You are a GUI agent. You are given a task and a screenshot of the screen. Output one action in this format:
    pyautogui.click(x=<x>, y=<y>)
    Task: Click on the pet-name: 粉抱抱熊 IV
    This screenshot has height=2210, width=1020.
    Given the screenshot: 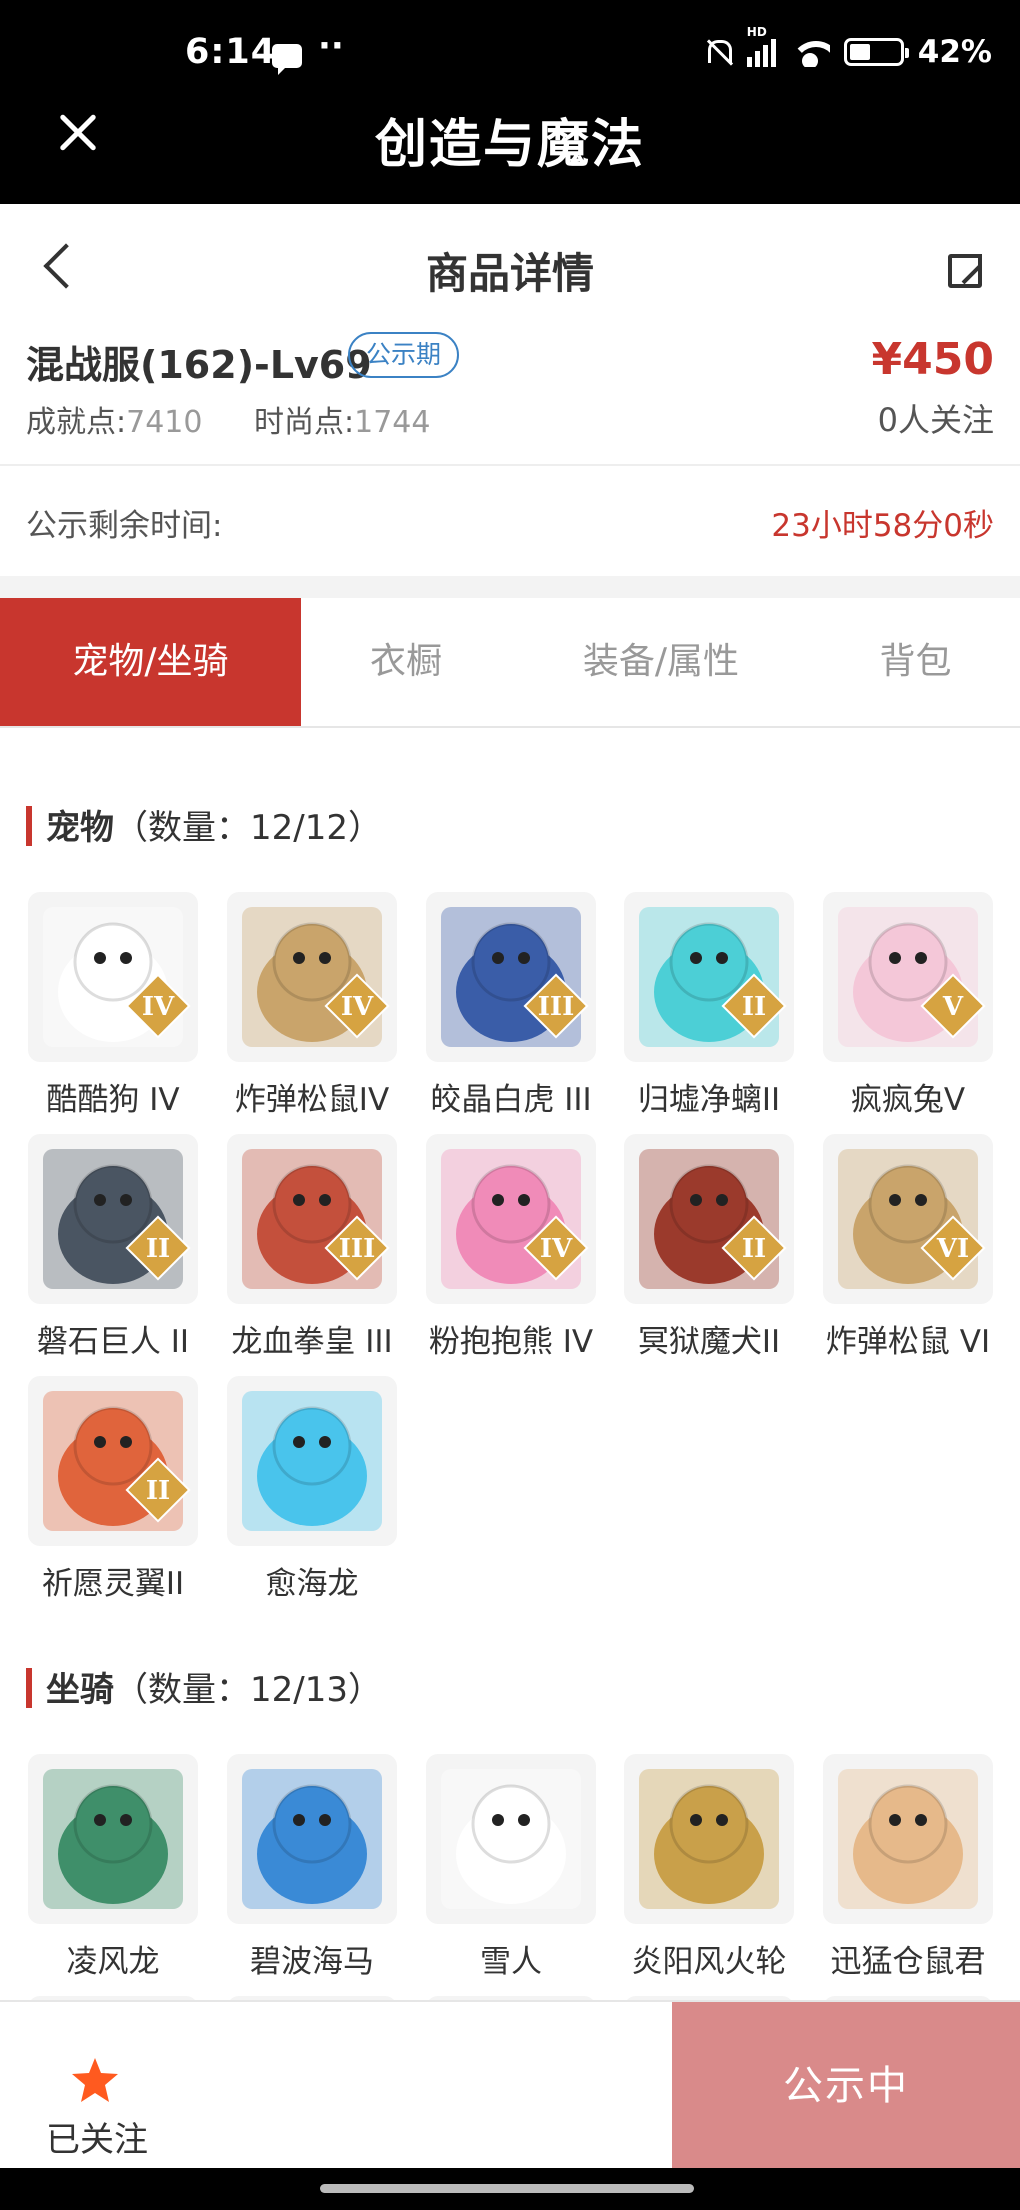 What is the action you would take?
    pyautogui.click(x=511, y=1342)
    